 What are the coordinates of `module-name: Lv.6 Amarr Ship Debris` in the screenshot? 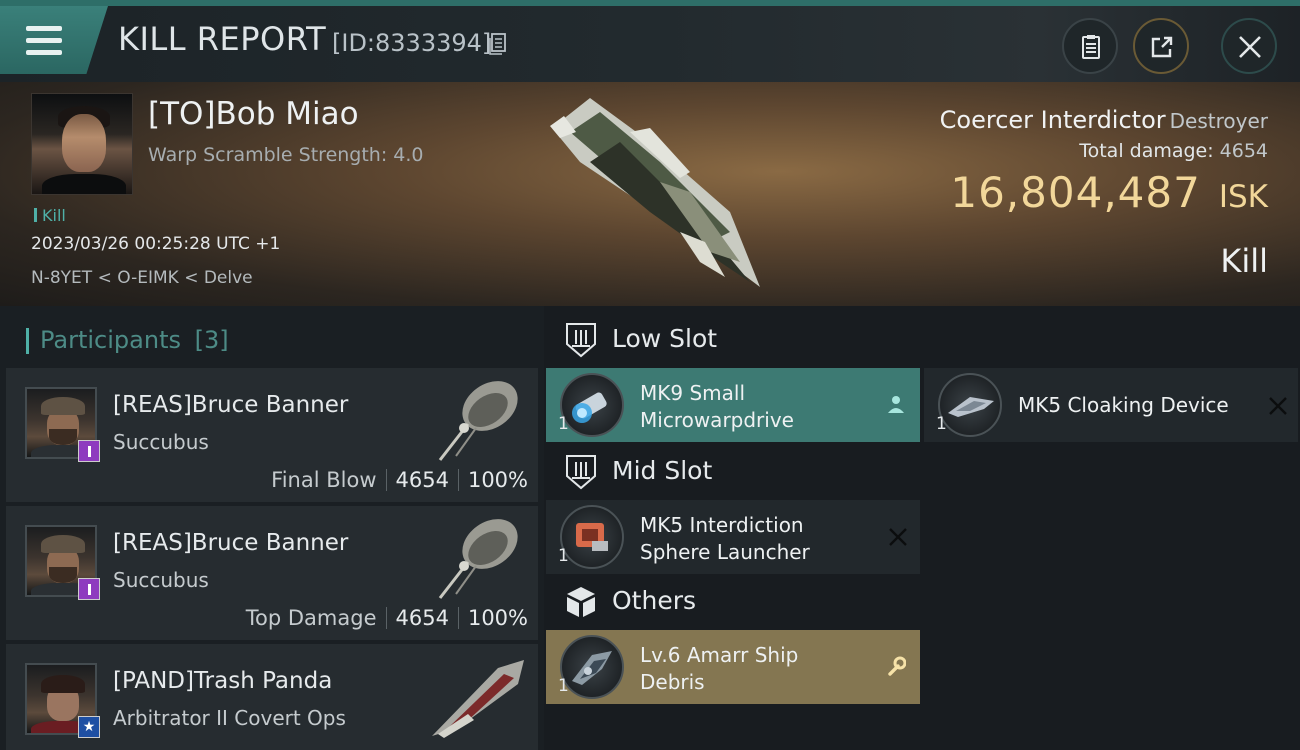 It's located at (719, 669).